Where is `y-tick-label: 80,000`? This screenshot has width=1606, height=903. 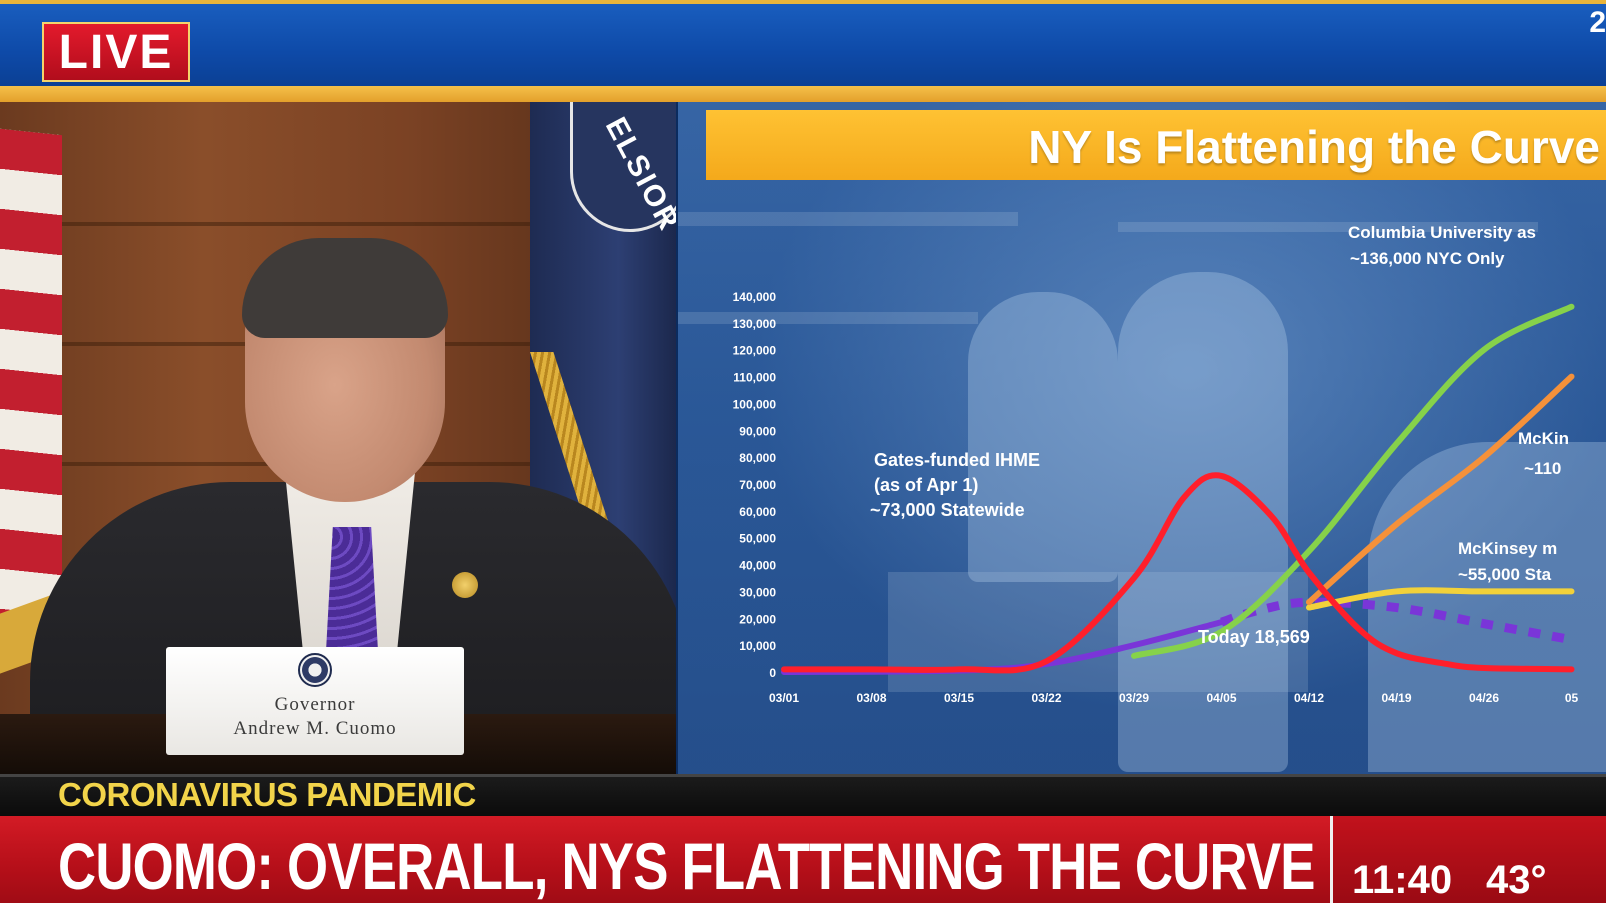 y-tick-label: 80,000 is located at coordinates (757, 458).